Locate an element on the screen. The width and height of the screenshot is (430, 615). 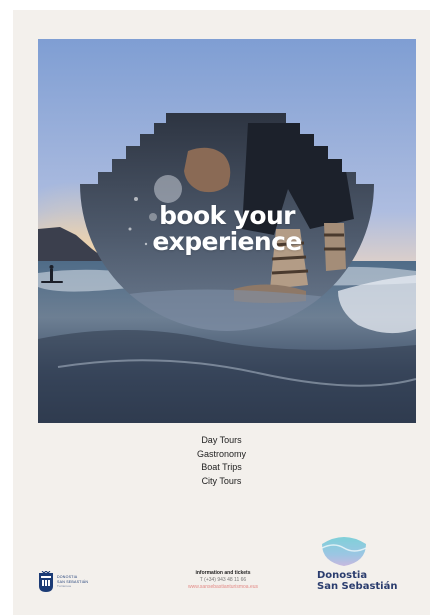
seal-line-3: Turismoa is located at coordinates (64, 586).